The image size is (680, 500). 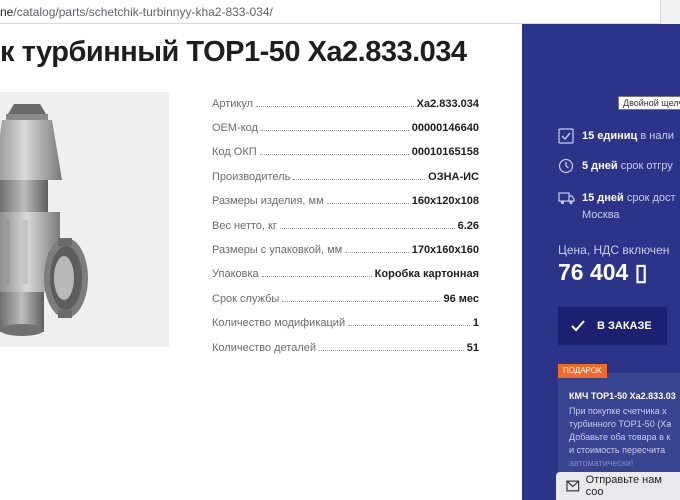 What do you see at coordinates (622, 396) in the screenshot?
I see `gift-title: КМЧ TOP1-50 Ха2.833.03` at bounding box center [622, 396].